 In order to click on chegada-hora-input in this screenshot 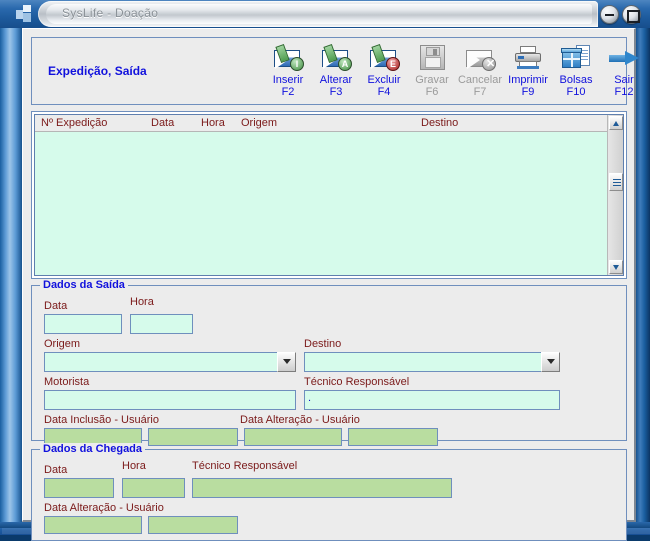, I will do `click(153, 488)`.